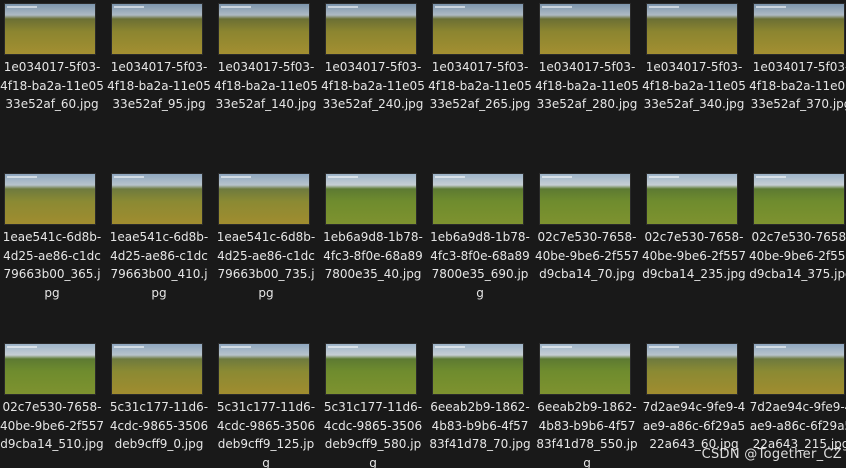  Describe the element at coordinates (771, 454) in the screenshot. I see `csdn-watermark: CSDN @Together_CZ` at that location.